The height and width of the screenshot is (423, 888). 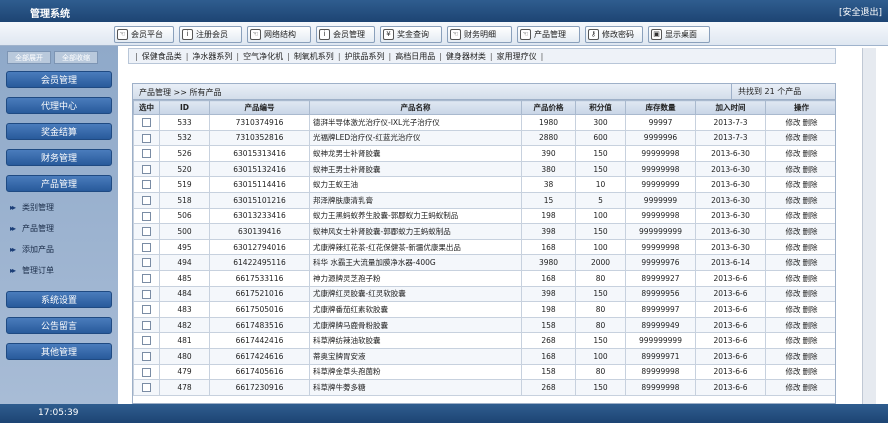 What do you see at coordinates (210, 34) in the screenshot?
I see `toolbar-button: i 注册会员` at bounding box center [210, 34].